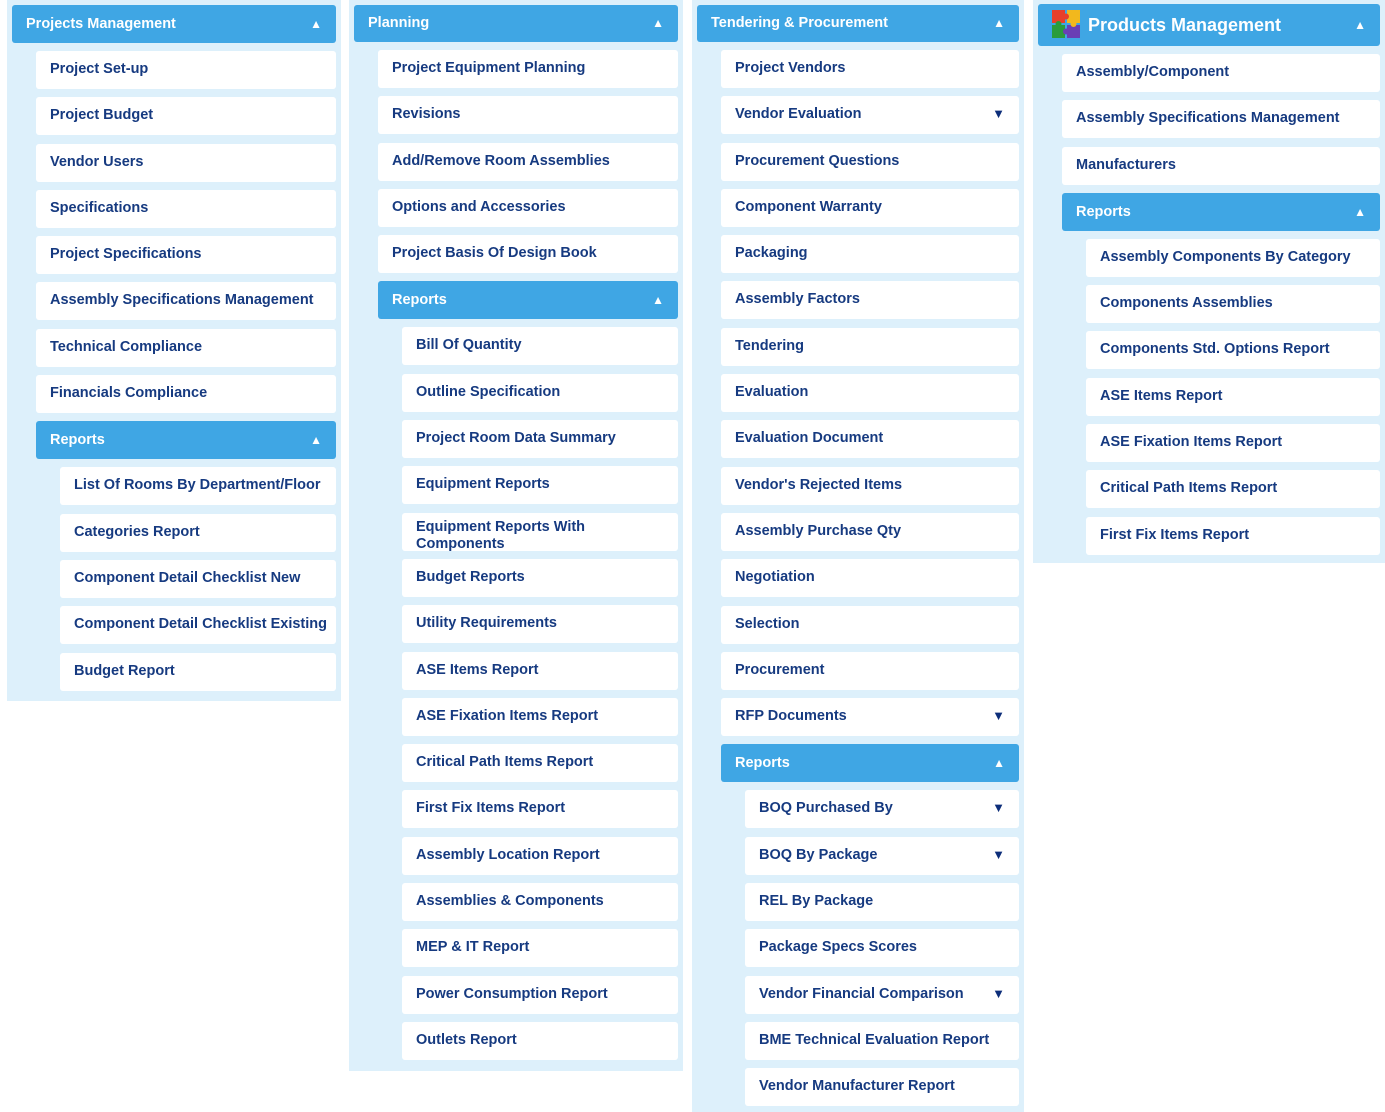 Image resolution: width=1385 pixels, height=1112 pixels. Describe the element at coordinates (198, 532) in the screenshot. I see `menu-item-categories-report: Categories Report` at that location.